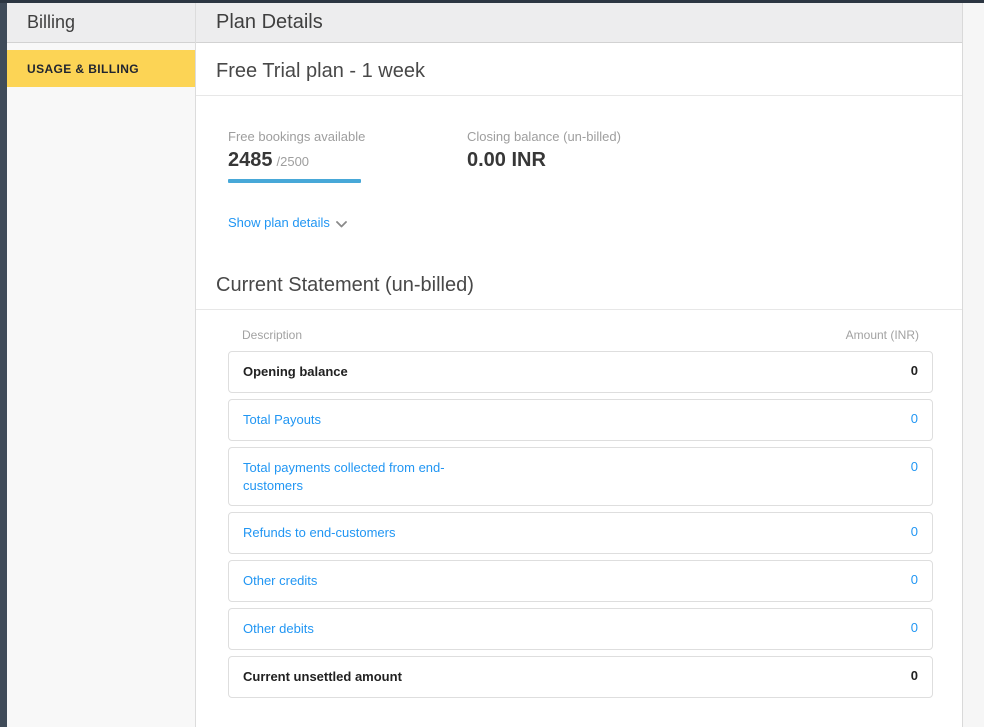 The height and width of the screenshot is (727, 984). Describe the element at coordinates (272, 335) in the screenshot. I see `column-header-description: Description` at that location.